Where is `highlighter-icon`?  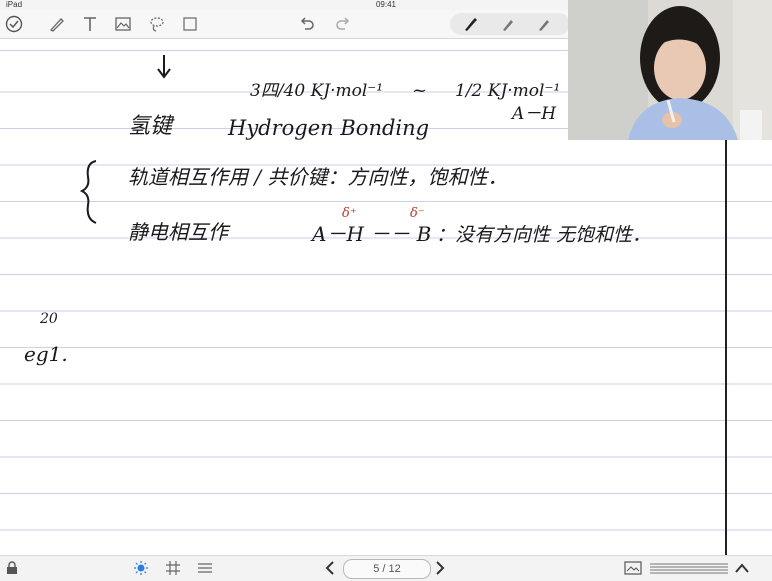
highlighter-icon is located at coordinates (470, 24).